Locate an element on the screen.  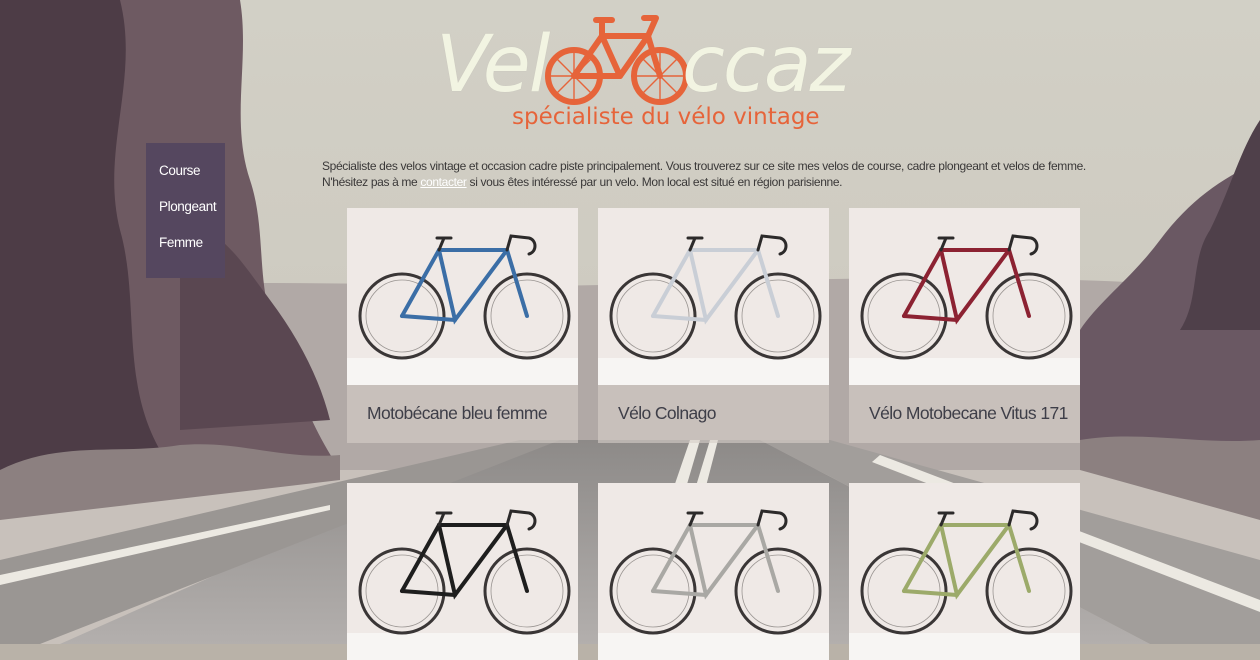
site-logo: Vel ccaz spécialiste du vélo vintage is located at coordinates (641, 72).